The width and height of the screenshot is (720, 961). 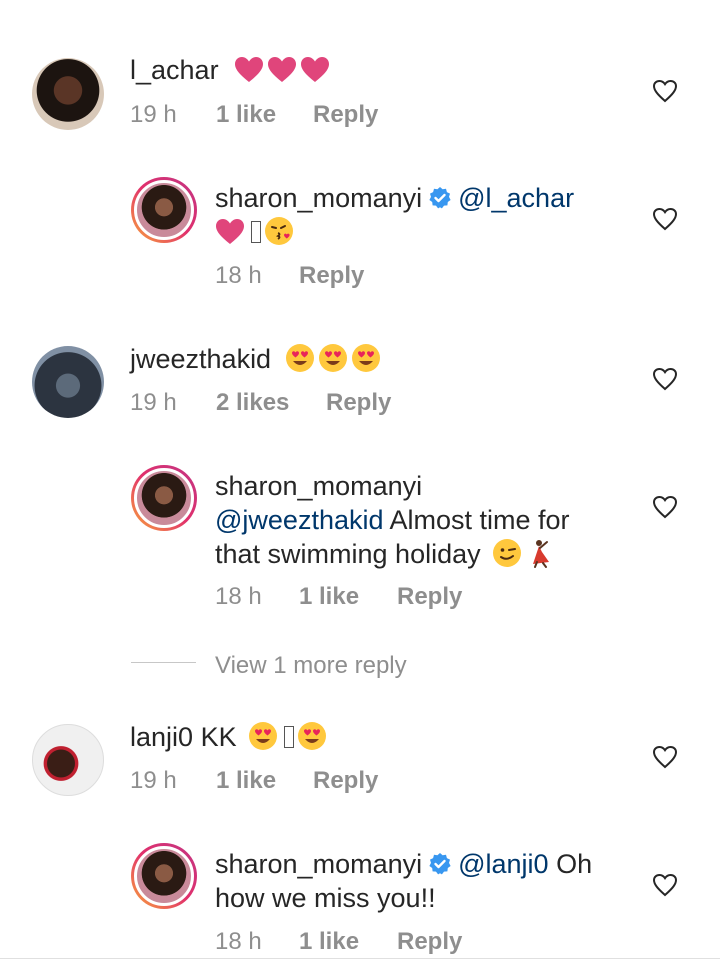 What do you see at coordinates (574, 864) in the screenshot?
I see `reply-text-line: Oh` at bounding box center [574, 864].